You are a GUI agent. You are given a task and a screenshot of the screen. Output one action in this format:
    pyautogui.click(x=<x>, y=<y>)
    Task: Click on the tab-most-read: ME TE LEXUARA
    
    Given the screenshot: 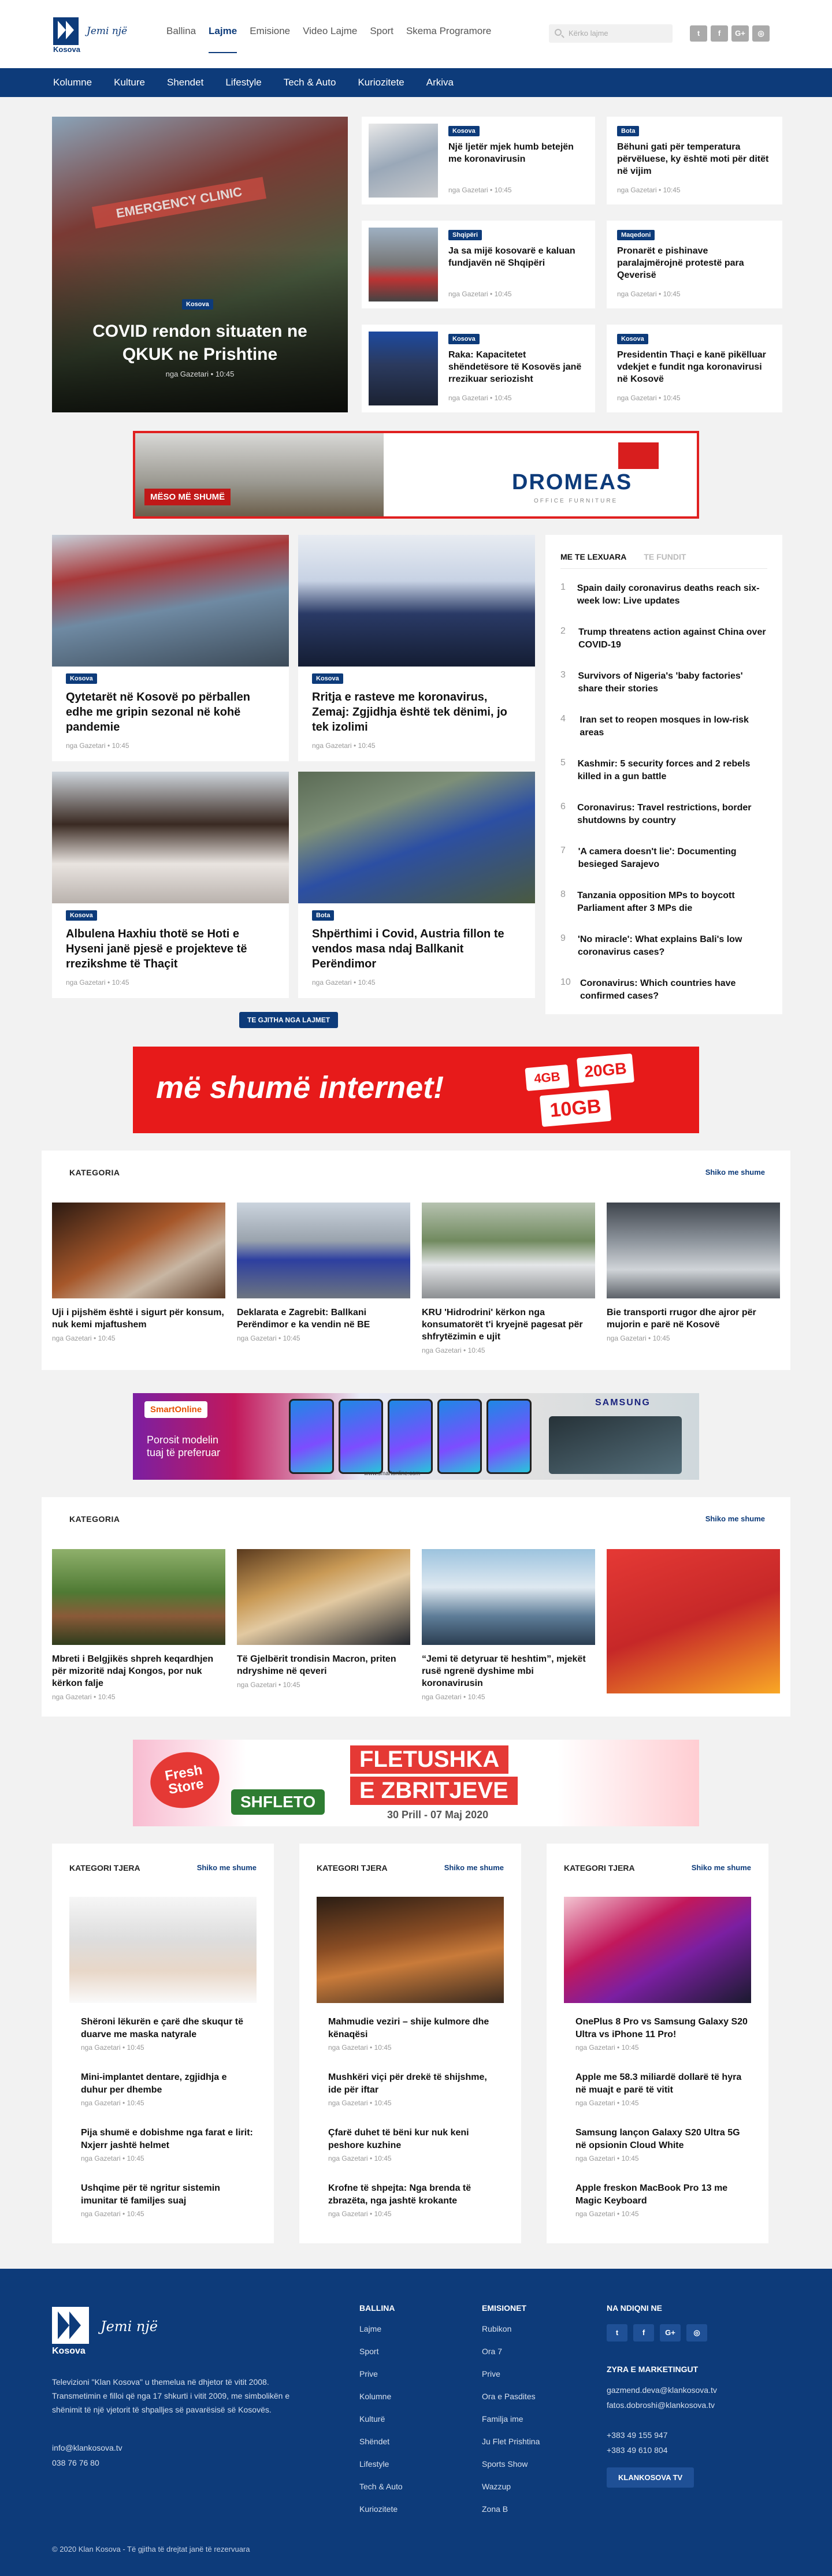 What is the action you would take?
    pyautogui.click(x=593, y=556)
    